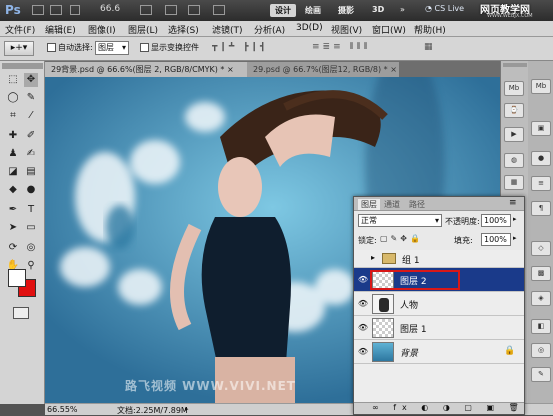 This screenshot has height=416, width=553. What do you see at coordinates (541, 298) in the screenshot?
I see `styles-panel-icon: ◈` at bounding box center [541, 298].